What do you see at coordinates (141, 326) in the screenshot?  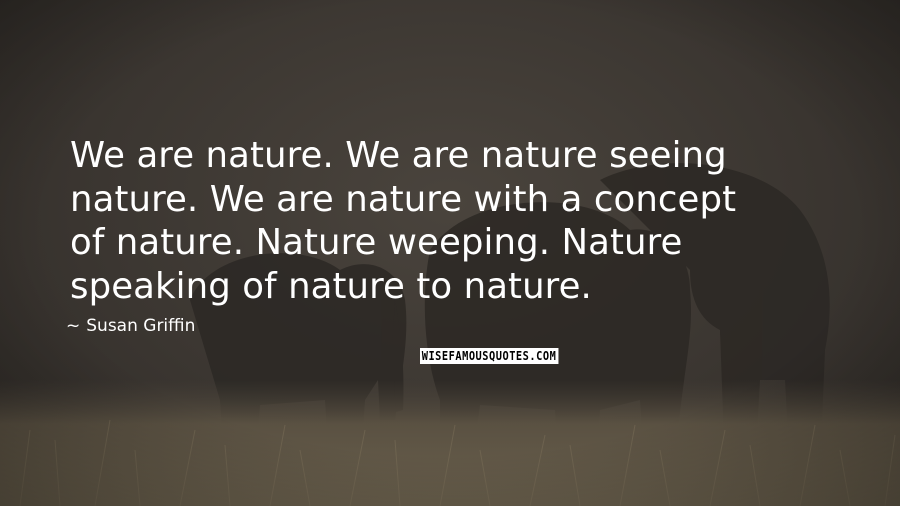 I see `author-name: Susan Griffin` at bounding box center [141, 326].